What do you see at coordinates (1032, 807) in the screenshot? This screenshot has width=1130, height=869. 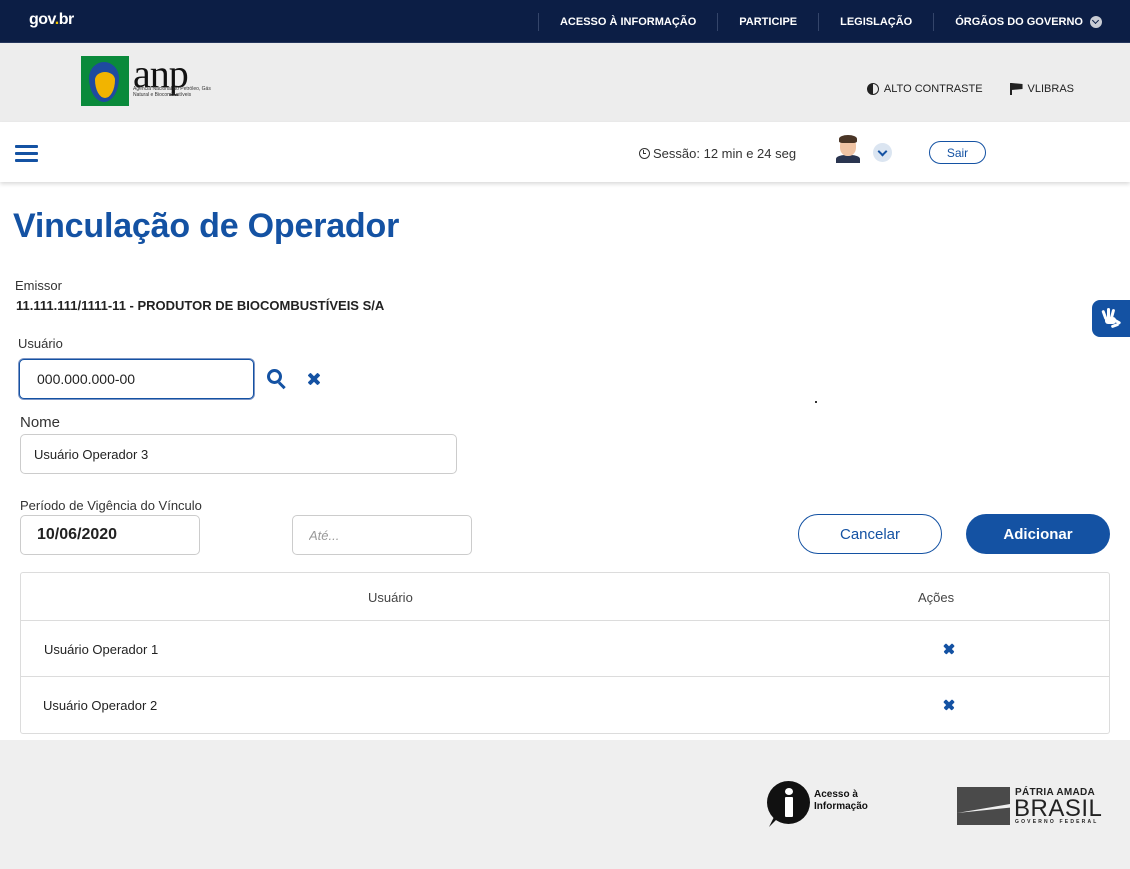 I see `patria-amada-brasil-logo: PÁTRIA AMADA BRASIL GOVERNO FEDERAL` at bounding box center [1032, 807].